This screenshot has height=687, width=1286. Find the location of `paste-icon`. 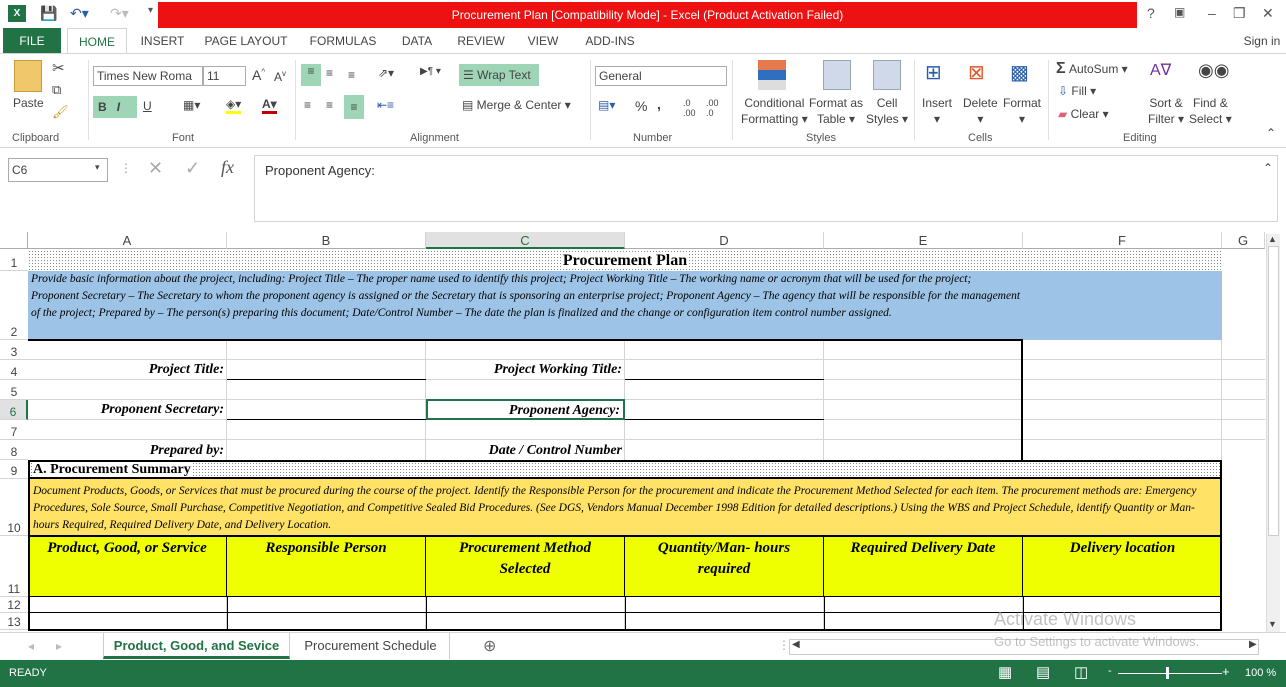

paste-icon is located at coordinates (28, 76).